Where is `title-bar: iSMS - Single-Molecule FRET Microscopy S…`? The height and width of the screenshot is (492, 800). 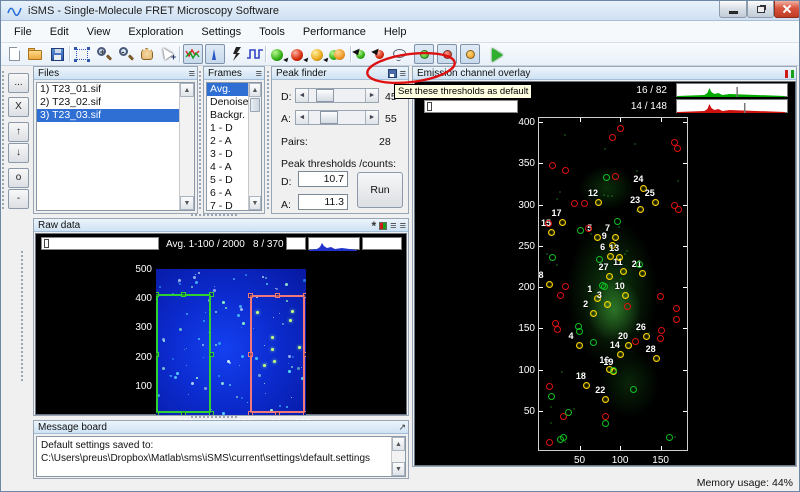
title-bar: iSMS - Single-Molecule FRET Microscopy S… is located at coordinates (400, 11).